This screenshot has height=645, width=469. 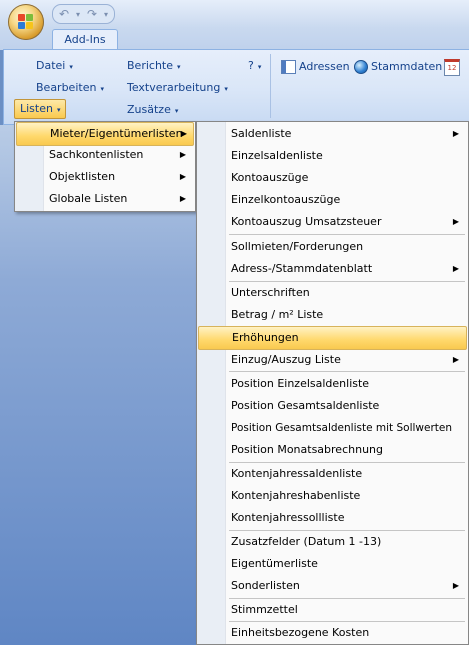 I want to click on menu-item-globale-listen: Globale Listen ▶, so click(x=104, y=199).